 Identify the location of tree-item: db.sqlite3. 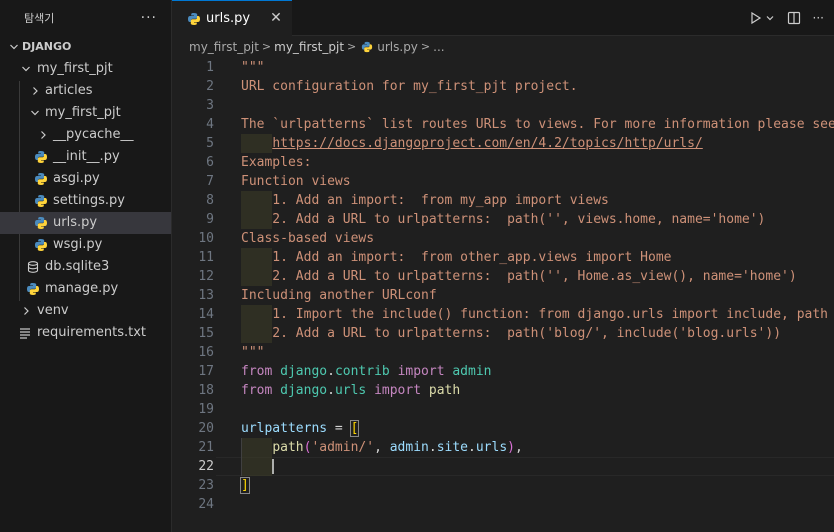
(85, 267).